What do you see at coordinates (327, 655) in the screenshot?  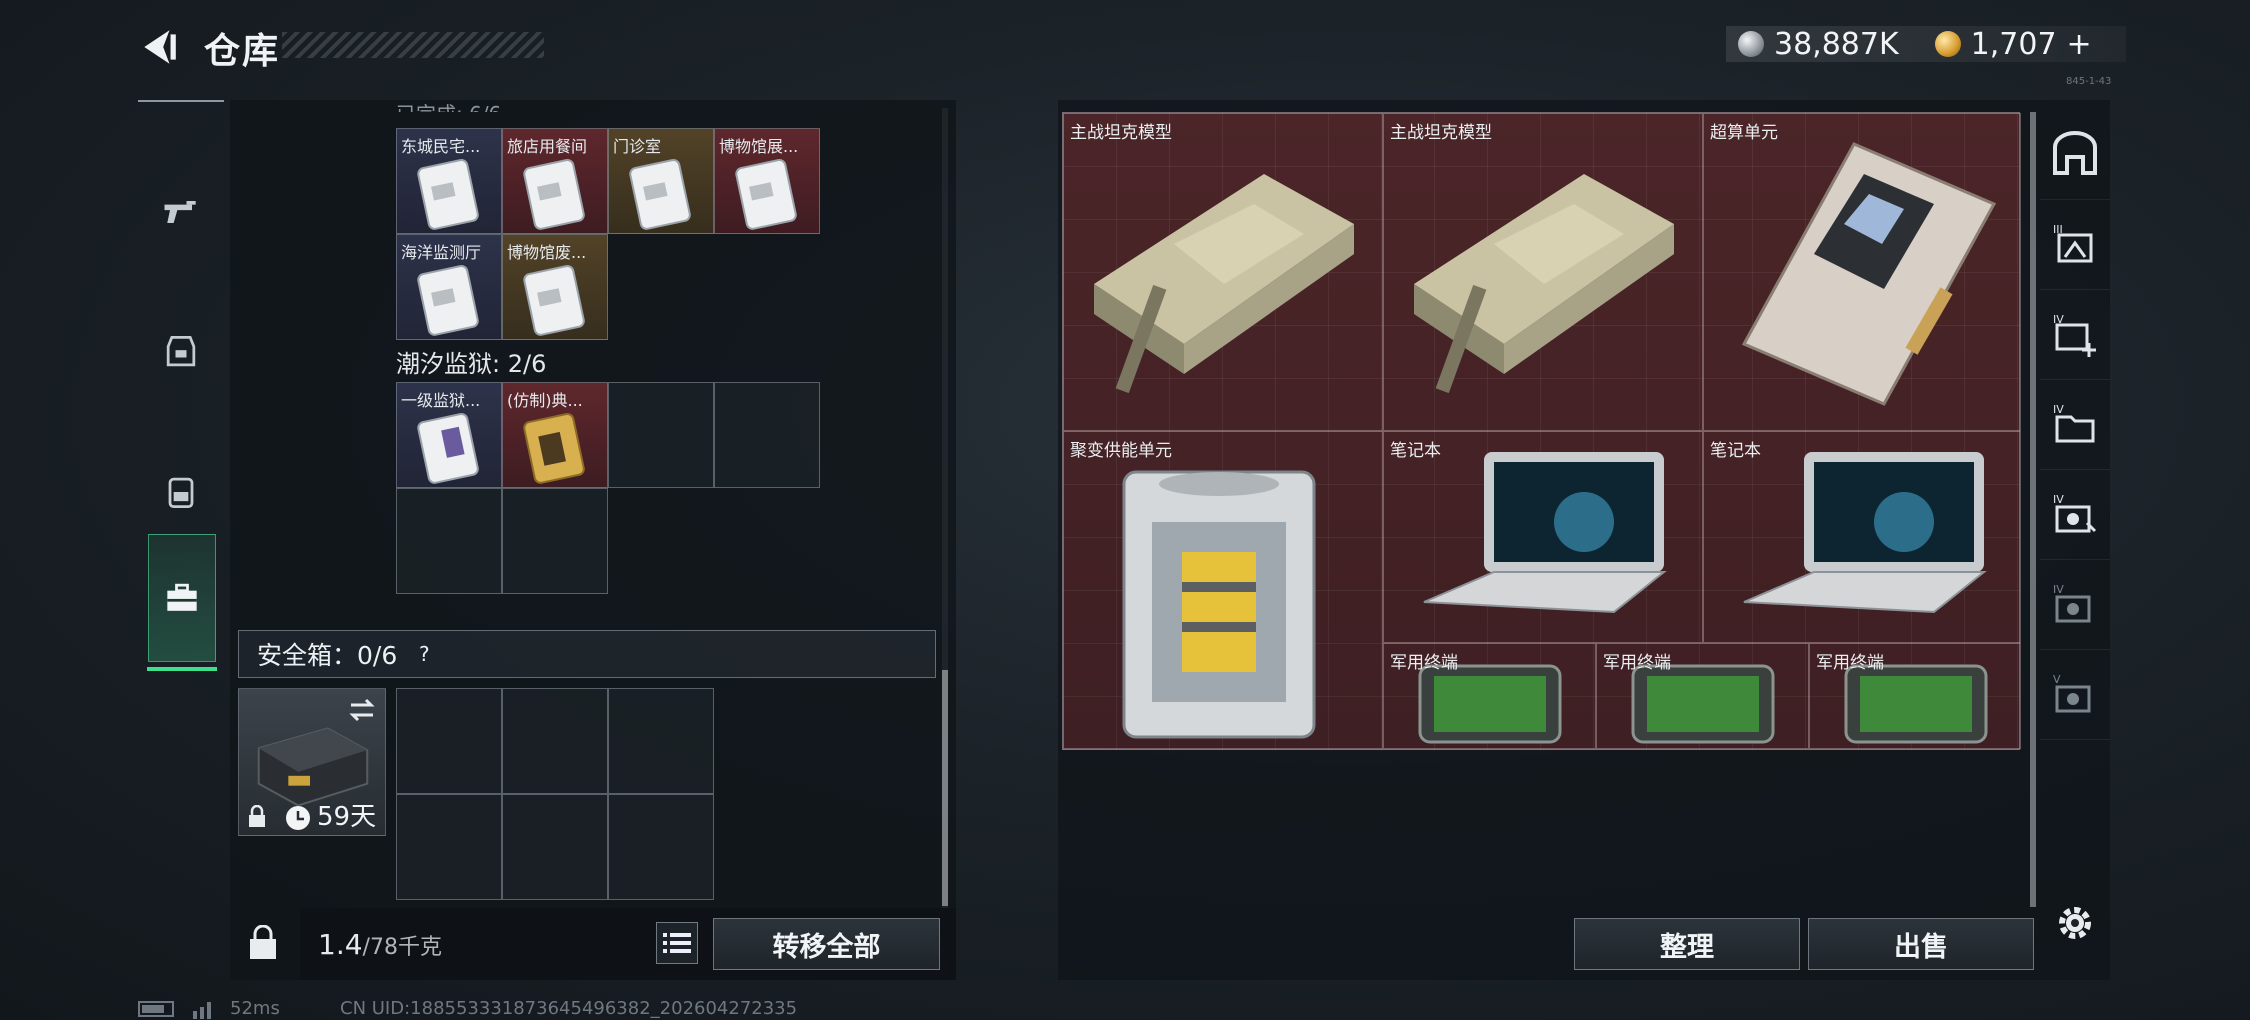 I see `safebox-label: 安全箱：0/6` at bounding box center [327, 655].